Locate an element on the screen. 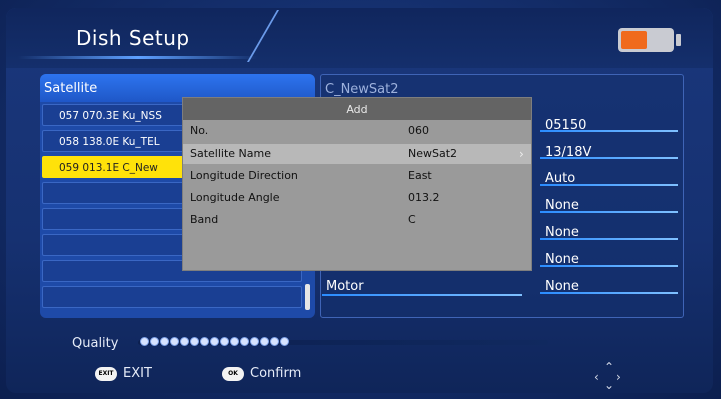 The height and width of the screenshot is (399, 721). title-underline is located at coordinates (138, 57).